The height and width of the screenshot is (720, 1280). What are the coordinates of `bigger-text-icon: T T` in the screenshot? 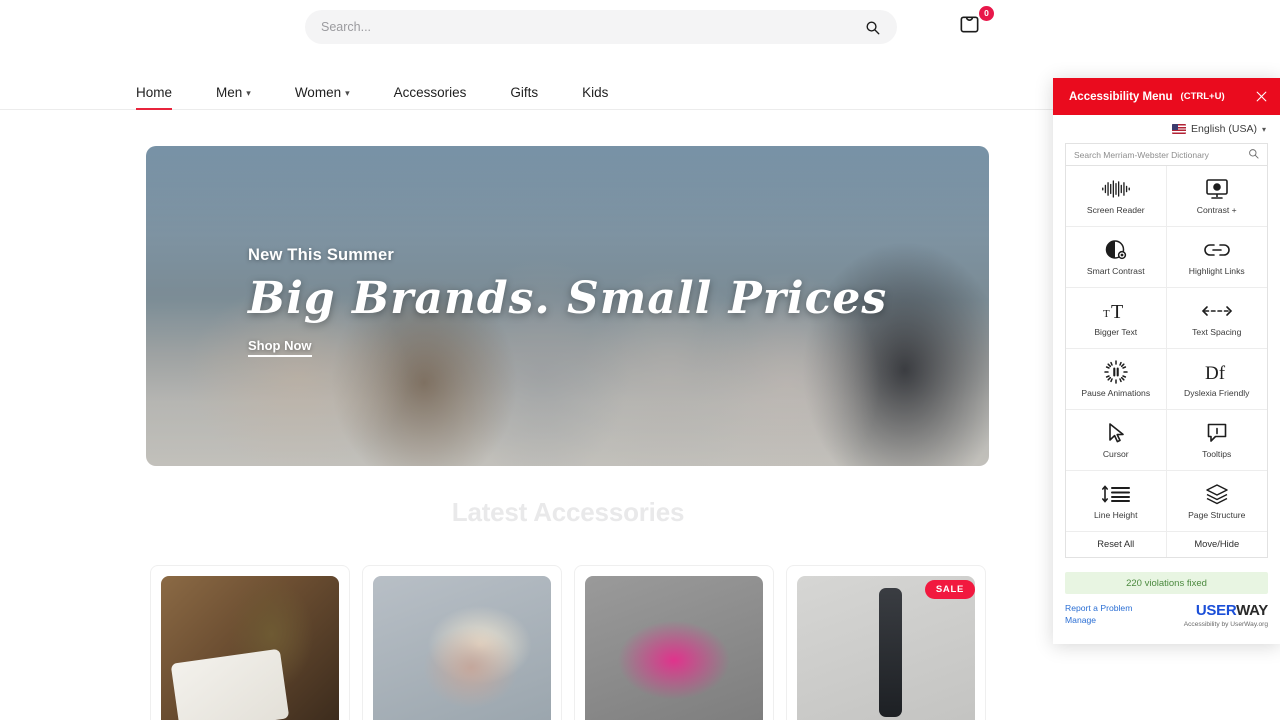 It's located at (1116, 311).